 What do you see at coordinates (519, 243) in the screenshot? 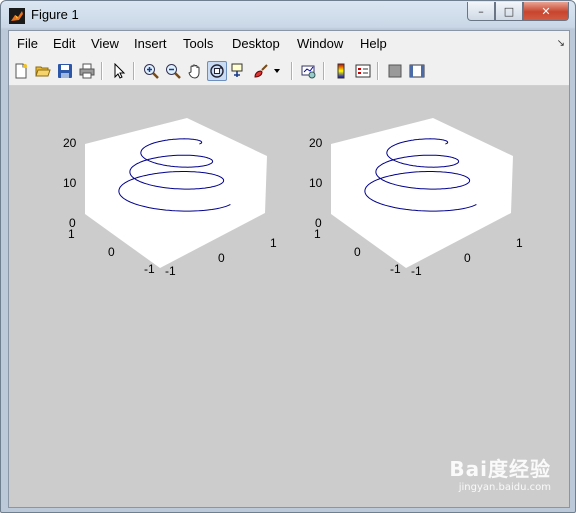
I see `x-tick-1-right: 1` at bounding box center [519, 243].